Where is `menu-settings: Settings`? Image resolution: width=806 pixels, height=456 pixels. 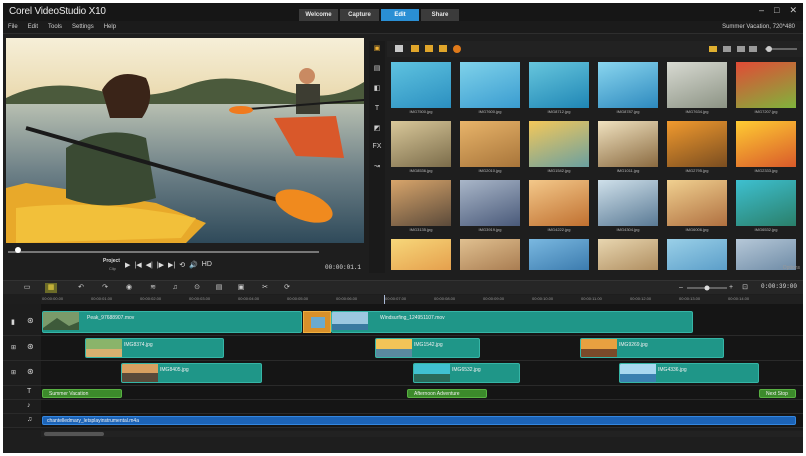 menu-settings: Settings is located at coordinates (83, 27).